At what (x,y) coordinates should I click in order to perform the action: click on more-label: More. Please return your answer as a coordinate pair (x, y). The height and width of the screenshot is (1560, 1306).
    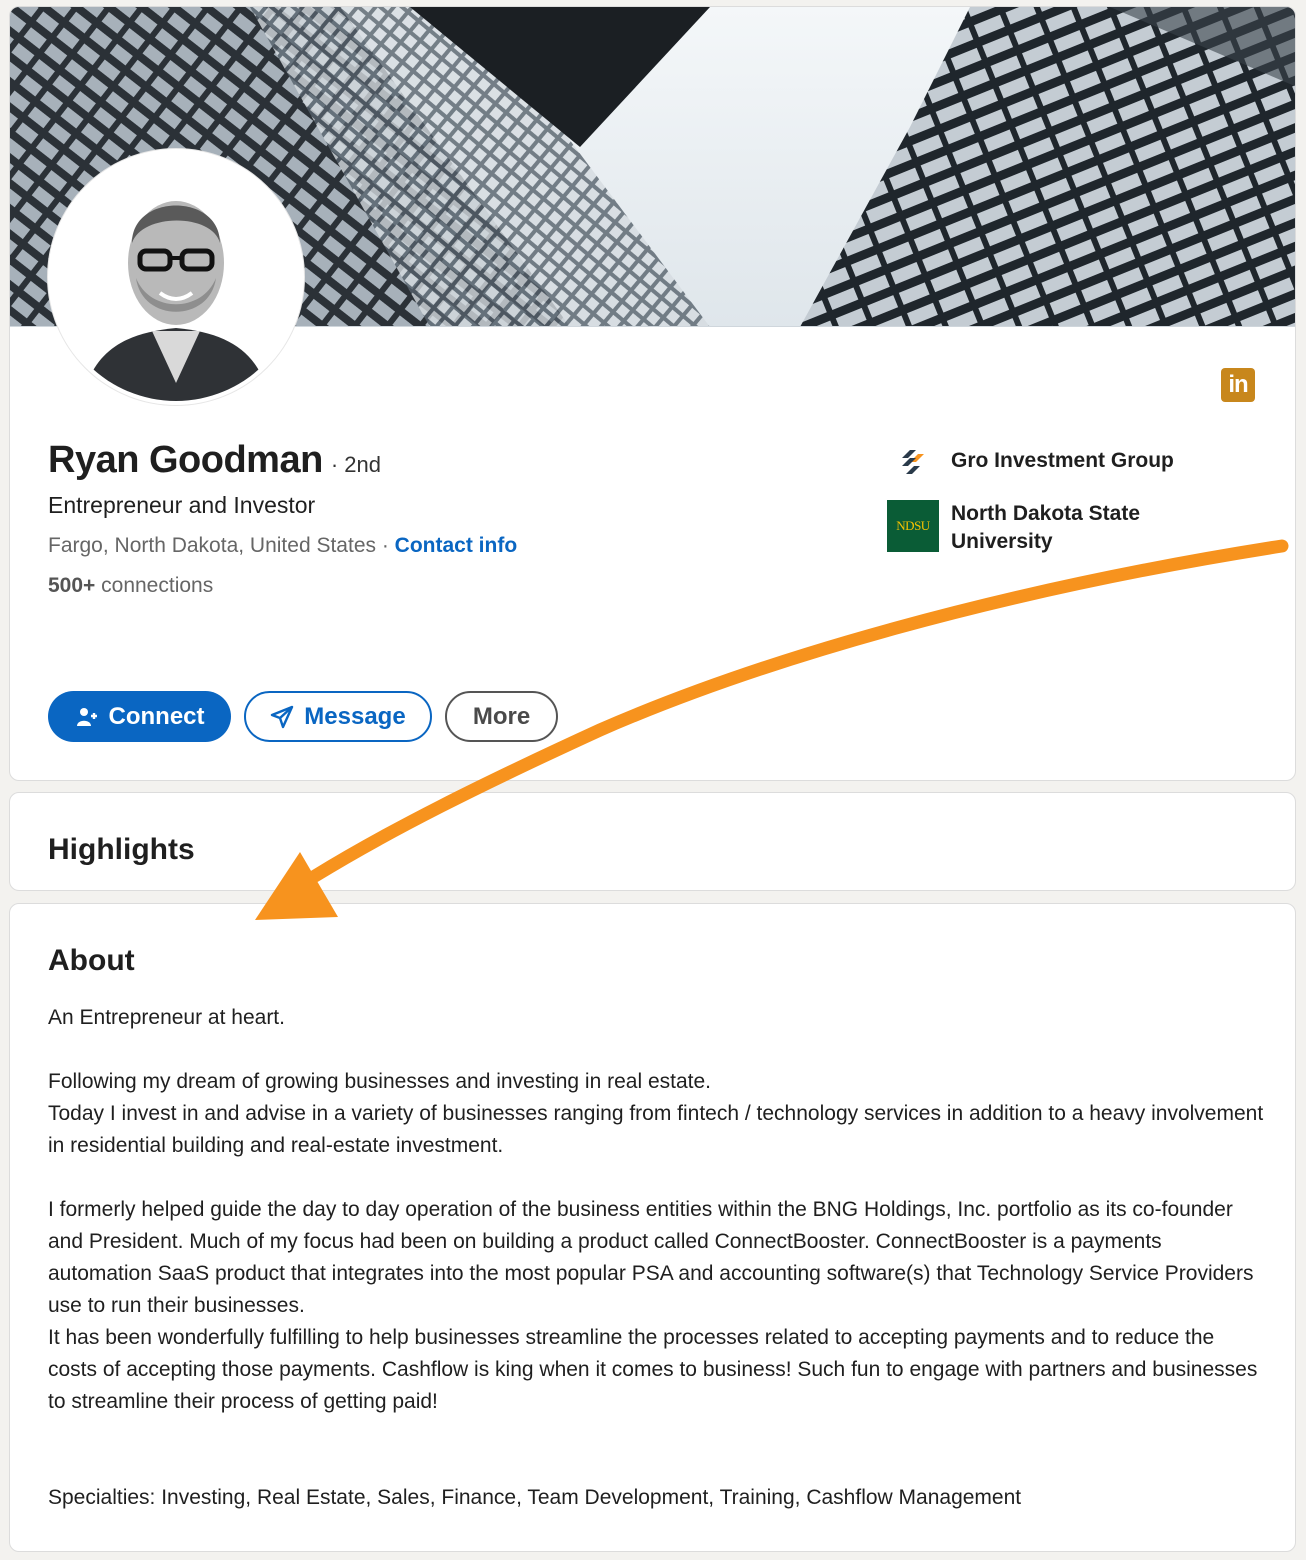
    Looking at the image, I should click on (501, 716).